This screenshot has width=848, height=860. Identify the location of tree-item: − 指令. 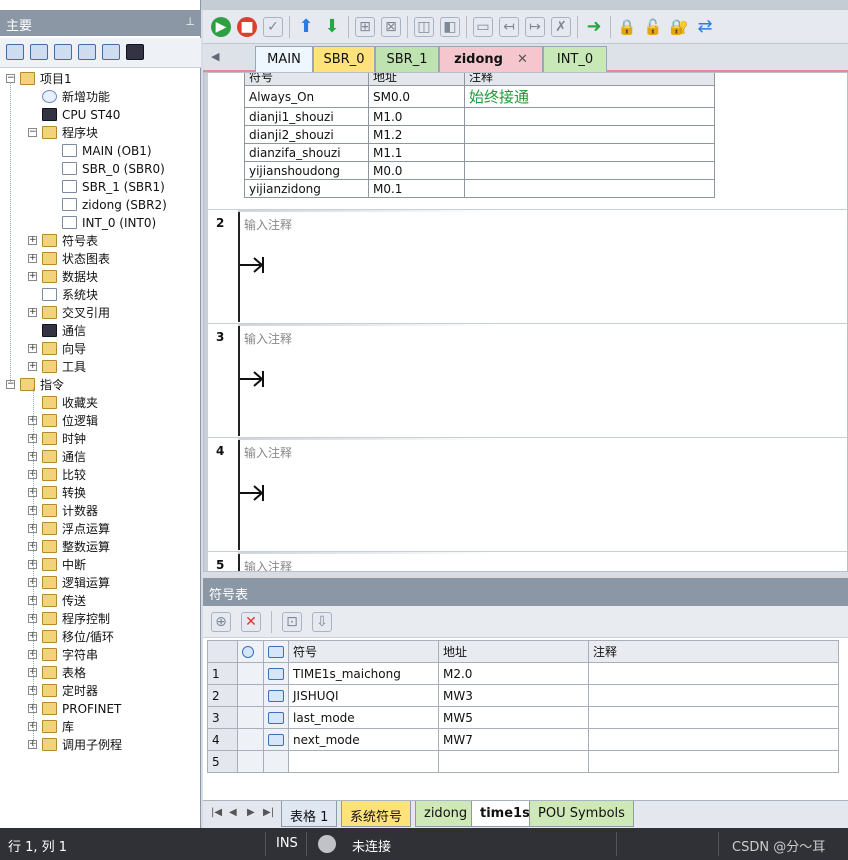
(100, 385).